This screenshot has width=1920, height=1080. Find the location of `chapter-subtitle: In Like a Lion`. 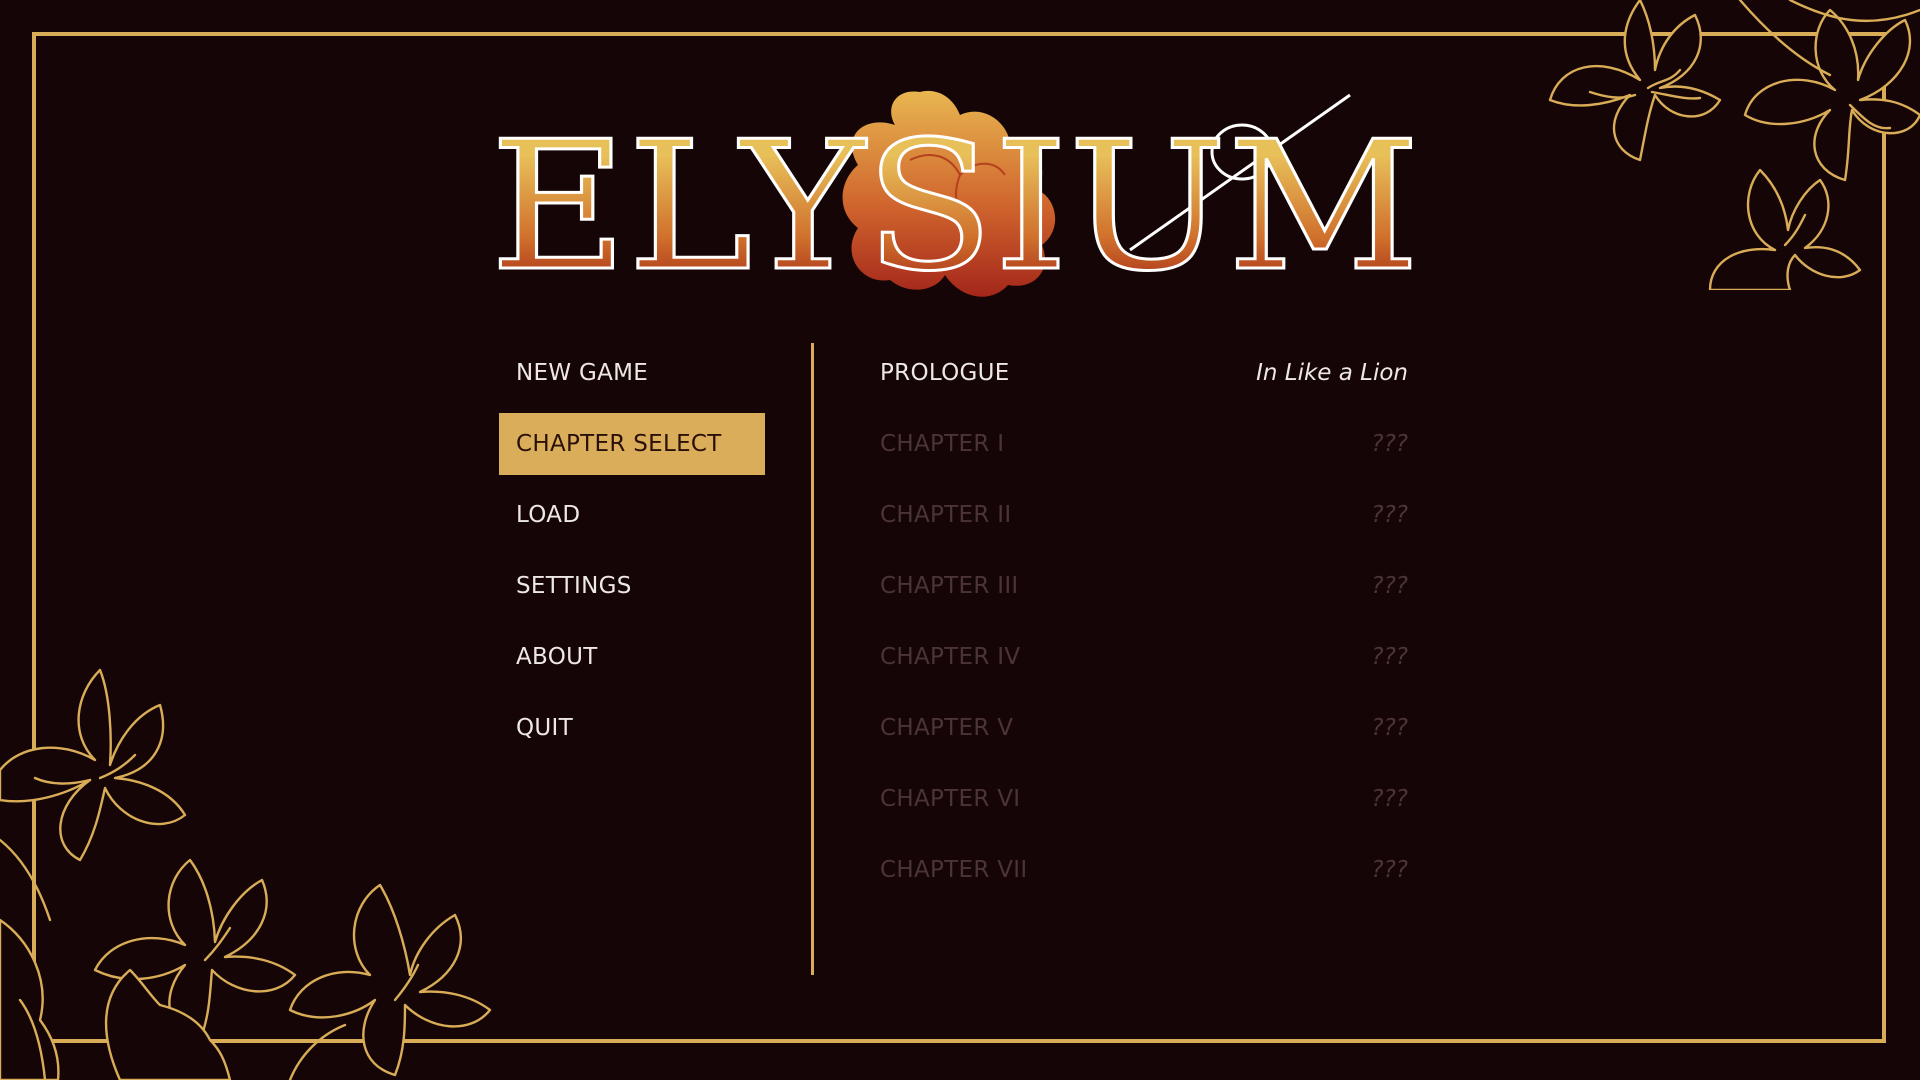

chapter-subtitle: In Like a Lion is located at coordinates (1332, 373).